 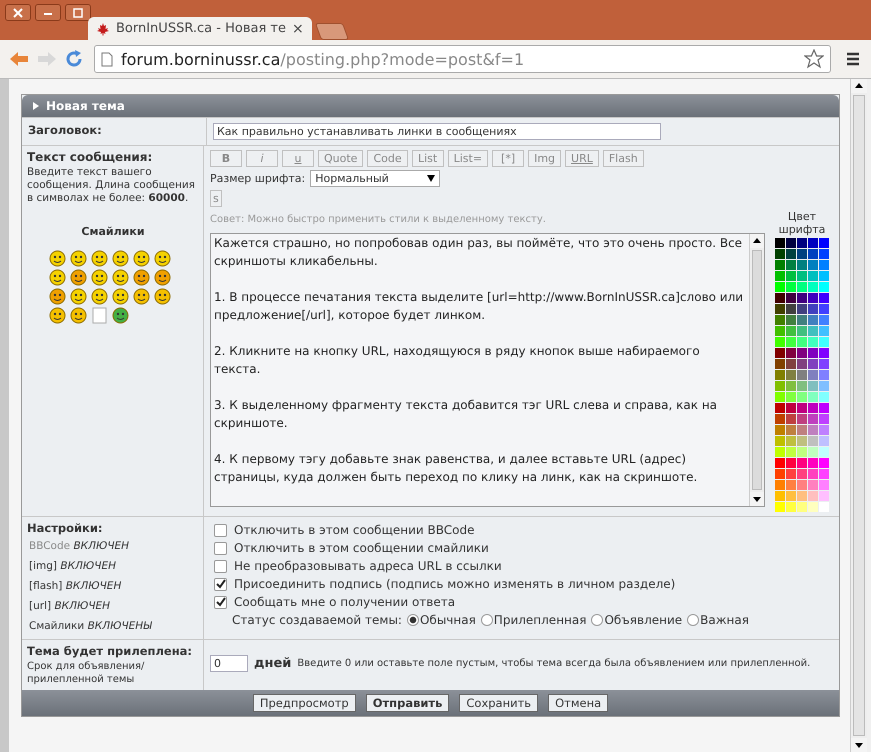 I want to click on format-button: Flash, so click(x=623, y=158).